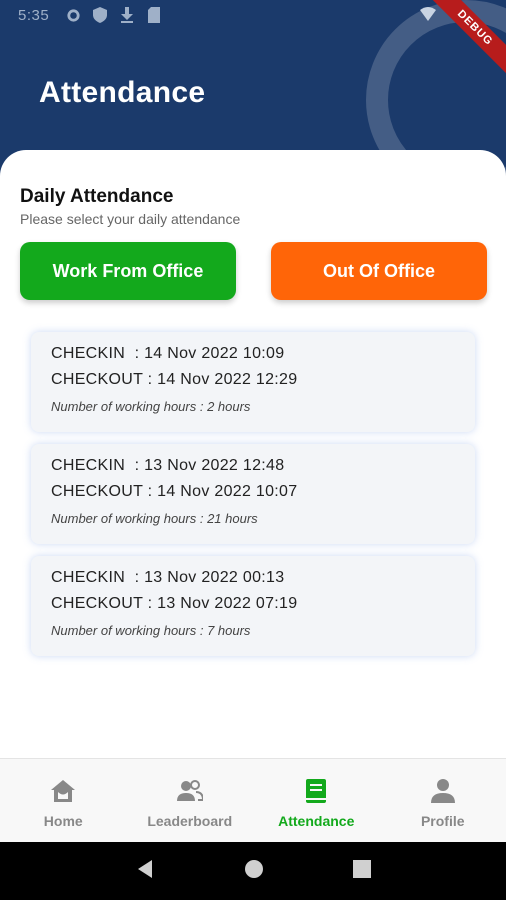 Image resolution: width=506 pixels, height=900 pixels. Describe the element at coordinates (100, 15) in the screenshot. I see `shield-icon` at that location.